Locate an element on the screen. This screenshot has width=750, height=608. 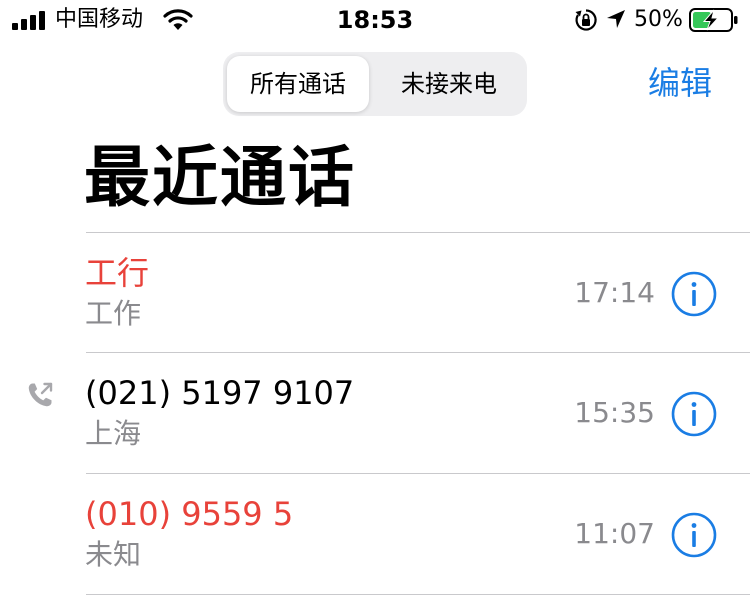
rotation-lock-icon is located at coordinates (586, 20).